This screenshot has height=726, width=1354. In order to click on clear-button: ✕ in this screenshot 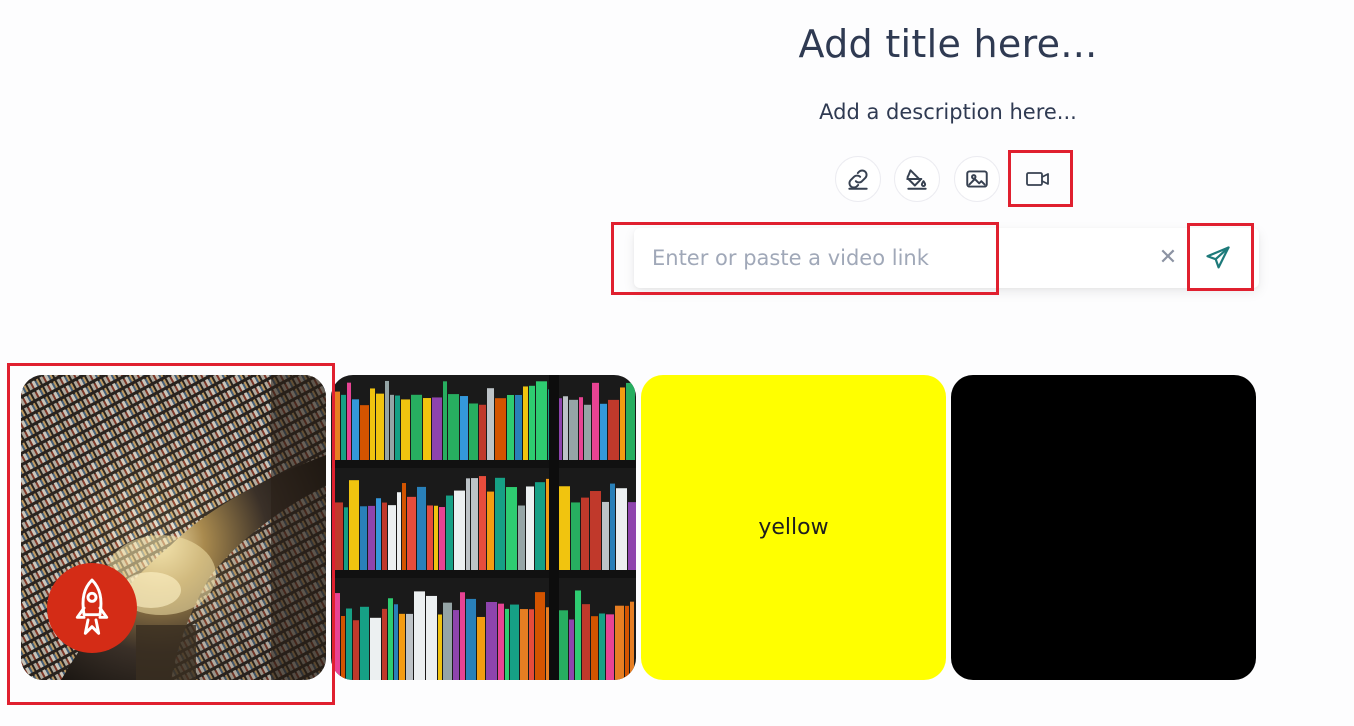, I will do `click(1168, 258)`.